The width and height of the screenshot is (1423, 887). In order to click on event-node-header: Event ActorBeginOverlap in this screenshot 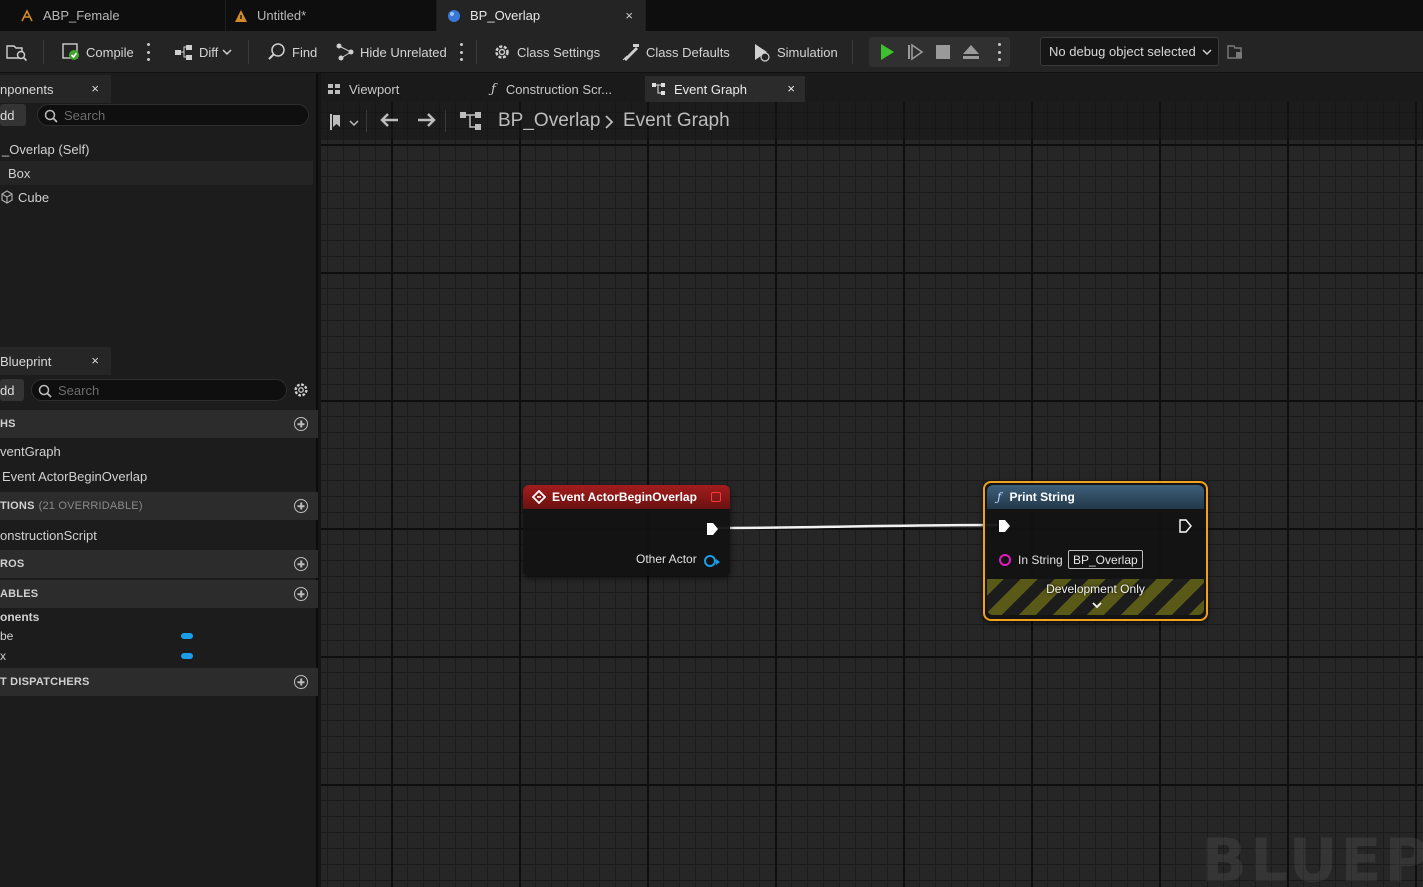, I will do `click(626, 497)`.